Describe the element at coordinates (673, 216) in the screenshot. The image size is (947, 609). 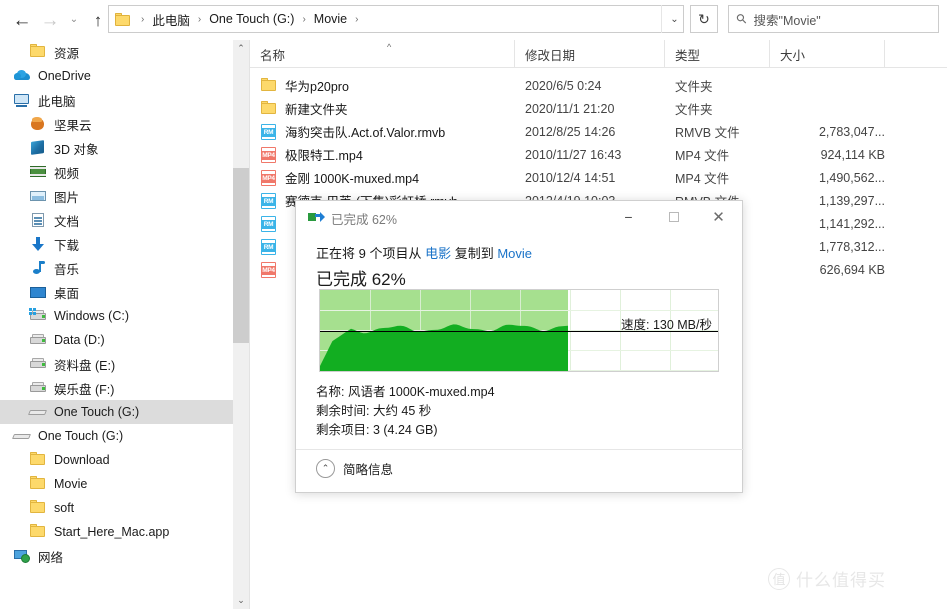
I see `maximize-button` at that location.